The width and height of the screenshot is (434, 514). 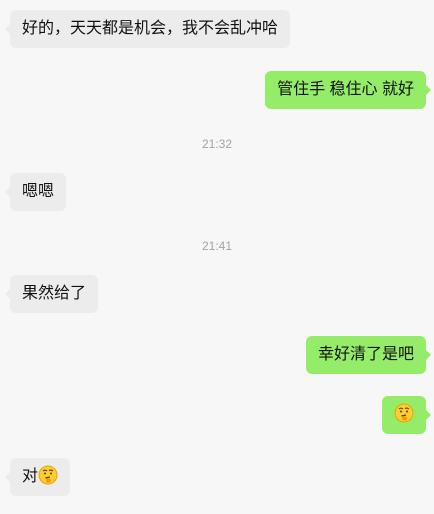 I want to click on message-bubble-outgoing, so click(x=406, y=415).